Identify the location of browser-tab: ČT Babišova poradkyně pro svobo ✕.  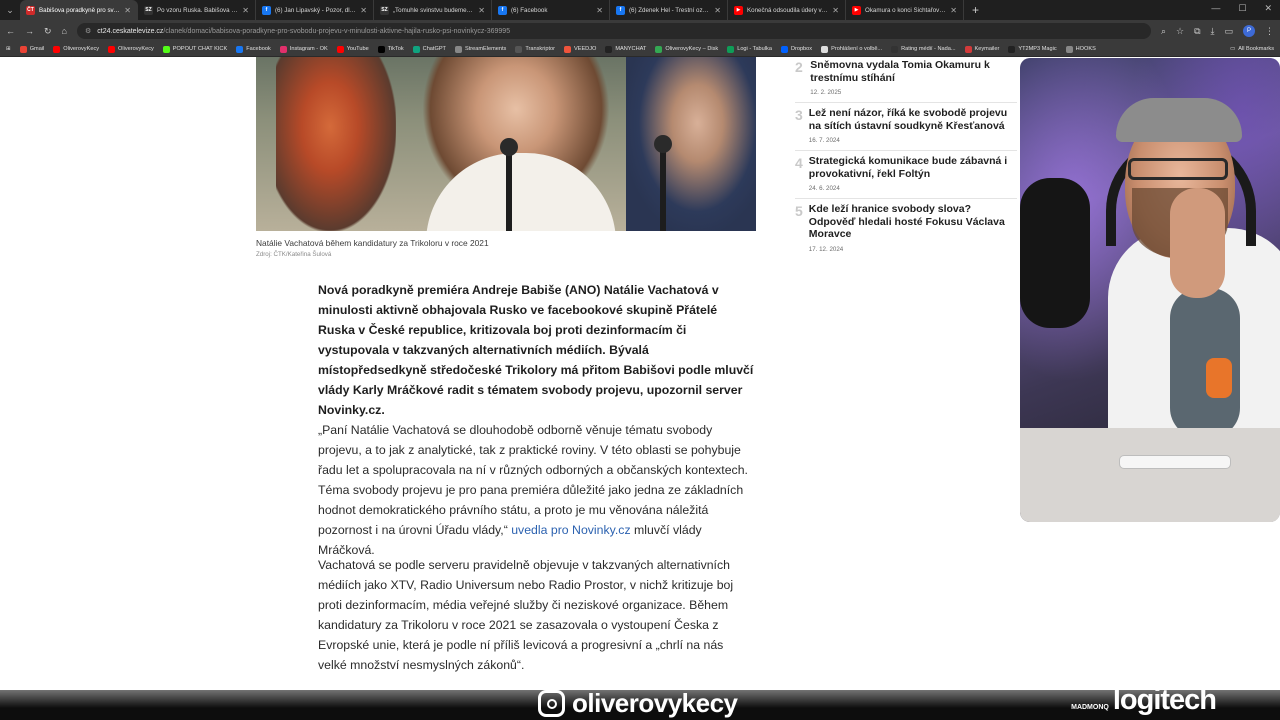
(79, 10).